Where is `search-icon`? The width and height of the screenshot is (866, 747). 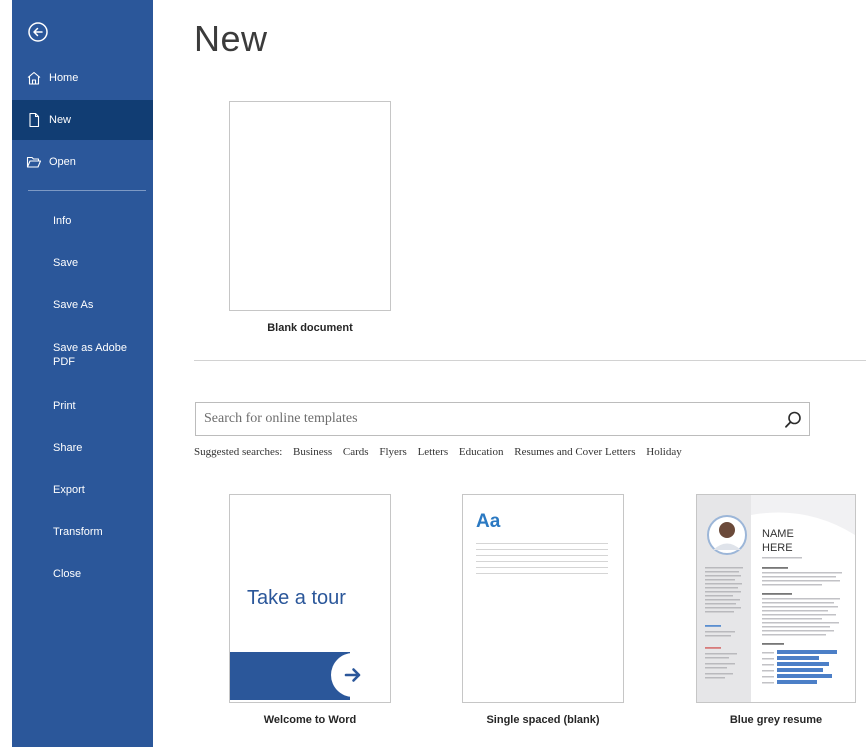 search-icon is located at coordinates (793, 420).